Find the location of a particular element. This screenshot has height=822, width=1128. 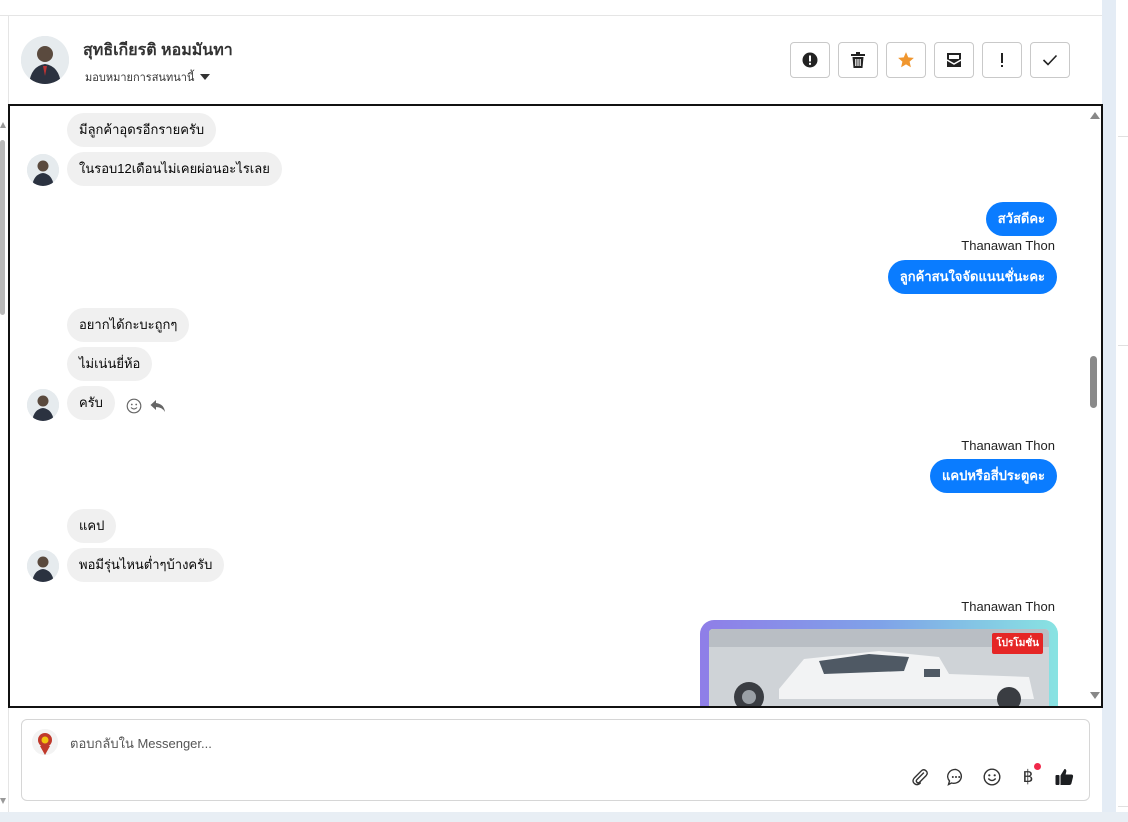

incoming-message: ครับ is located at coordinates (91, 403).